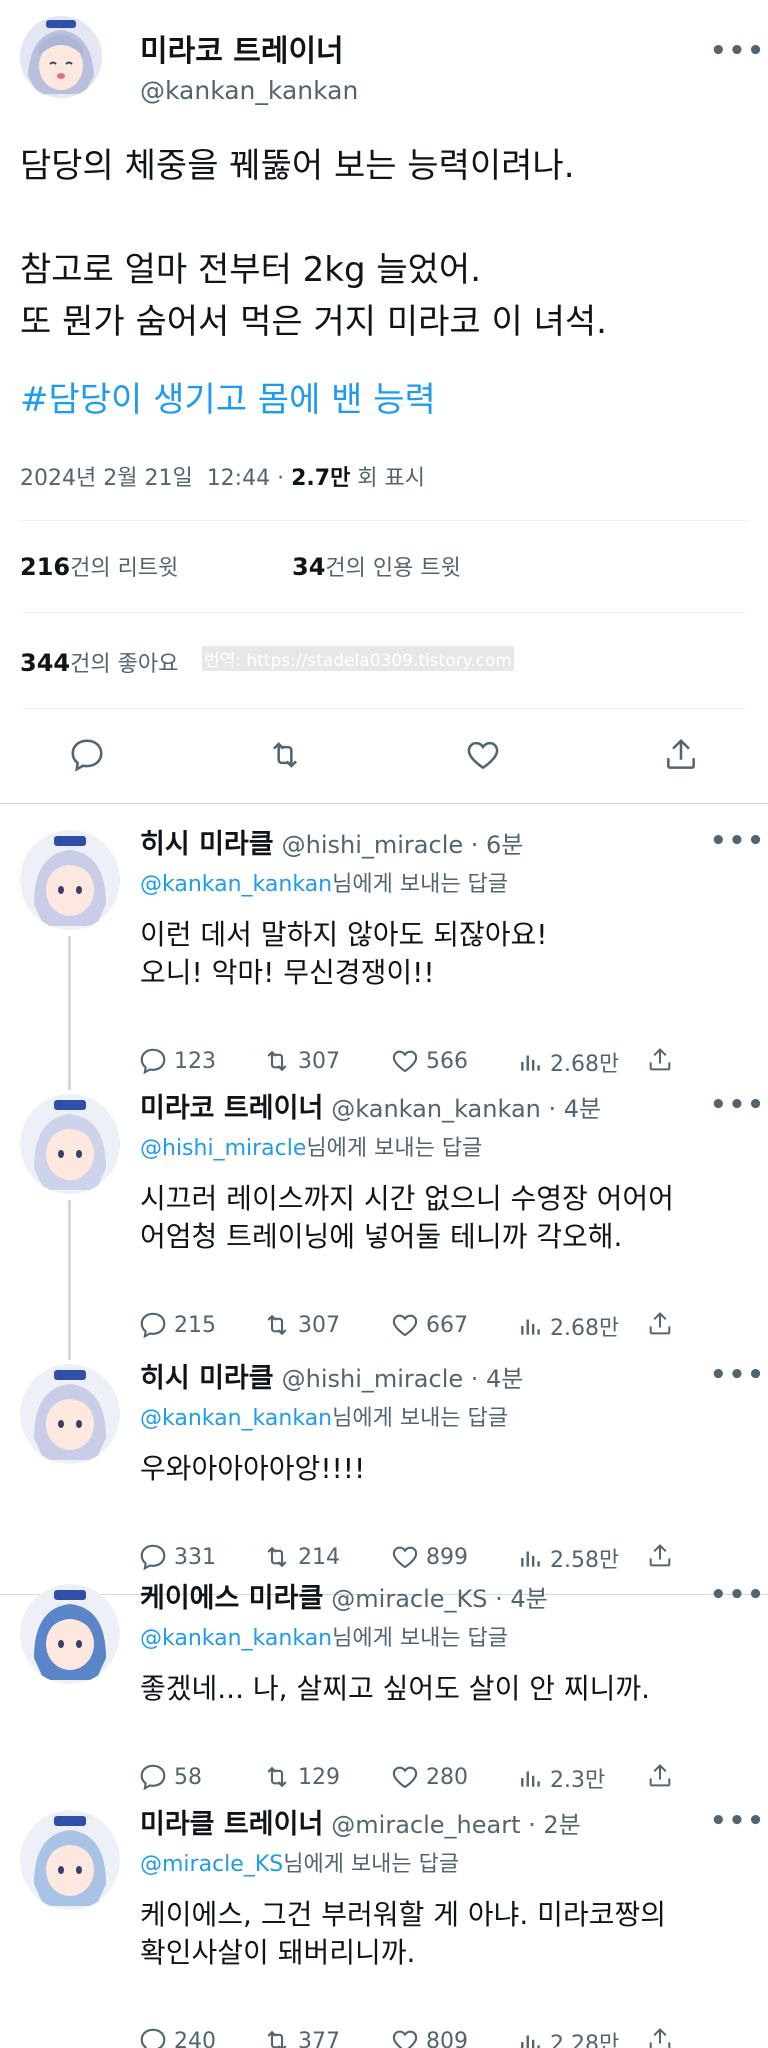 This screenshot has height=2048, width=768. What do you see at coordinates (285, 757) in the screenshot?
I see `retweet-icon` at bounding box center [285, 757].